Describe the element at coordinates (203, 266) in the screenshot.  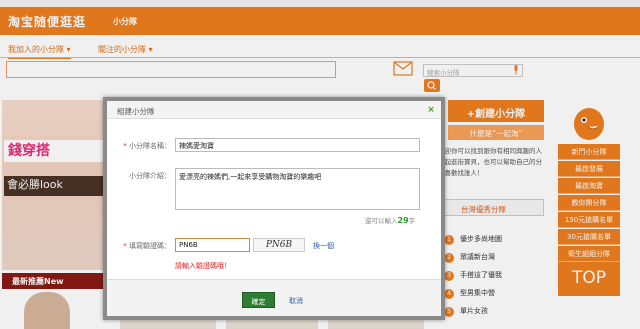
I see `error-message: 請輸入驗證碼哦！` at that location.